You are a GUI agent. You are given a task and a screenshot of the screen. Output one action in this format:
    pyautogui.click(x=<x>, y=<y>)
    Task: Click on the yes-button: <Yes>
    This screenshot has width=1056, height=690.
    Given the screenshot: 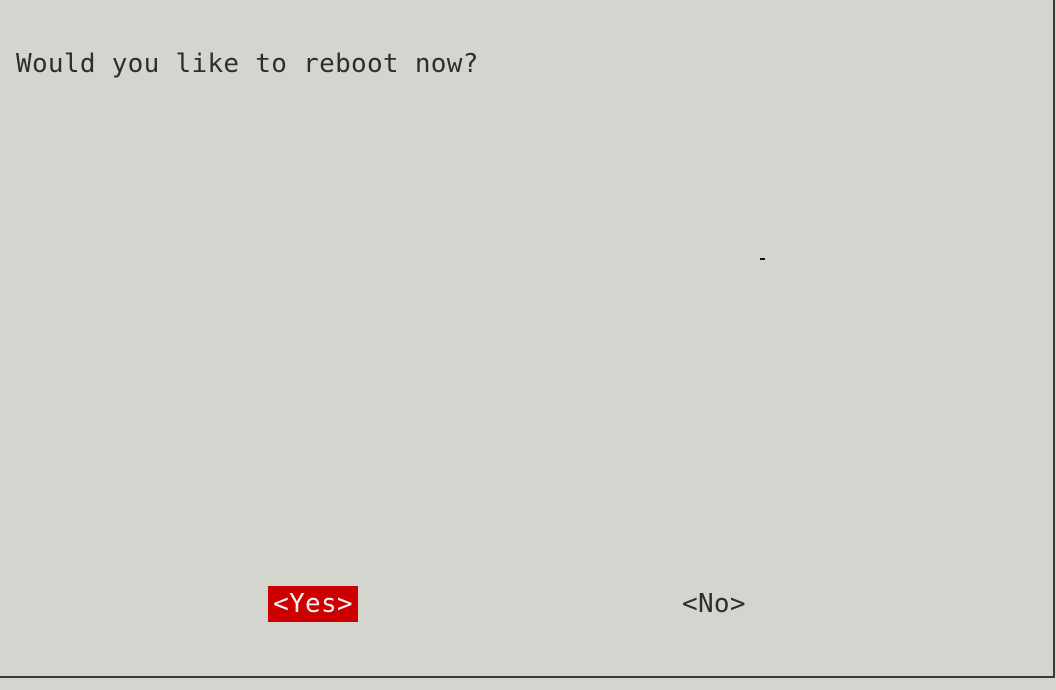 What is the action you would take?
    pyautogui.click(x=313, y=604)
    